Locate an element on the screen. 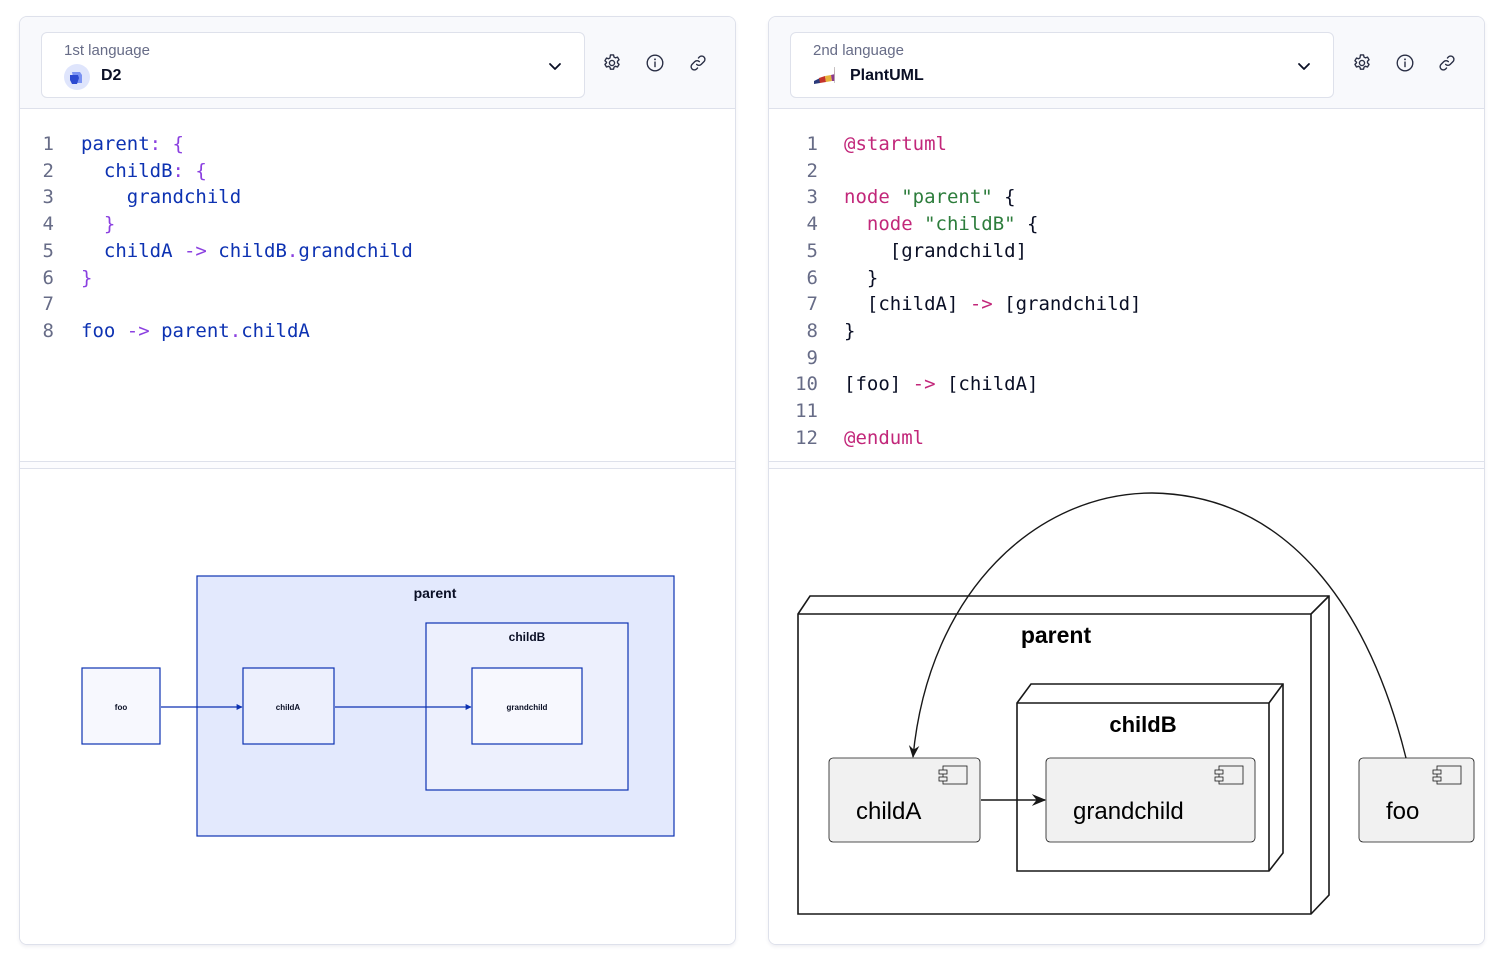  d2-label-foo: foo is located at coordinates (121, 707).